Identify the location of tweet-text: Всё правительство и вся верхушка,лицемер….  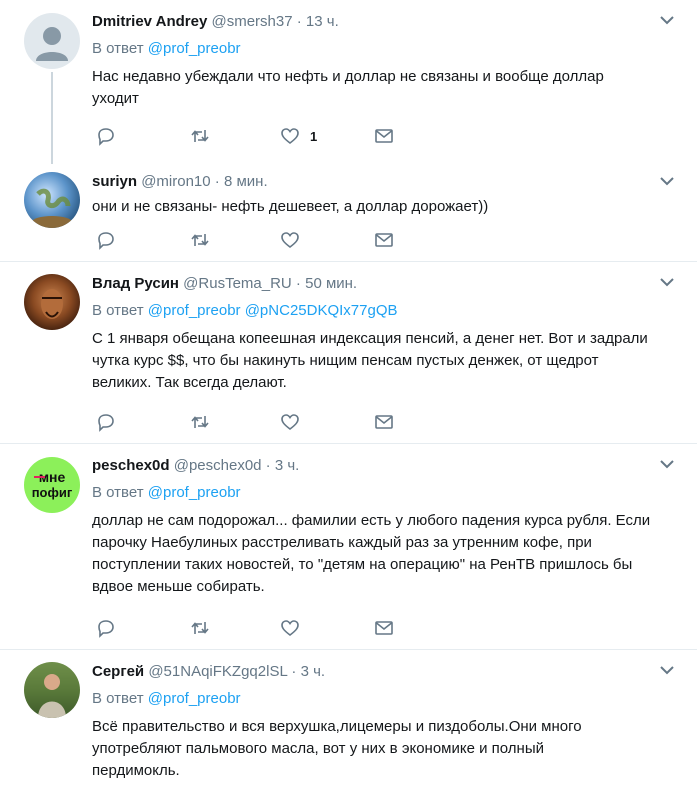
(337, 748).